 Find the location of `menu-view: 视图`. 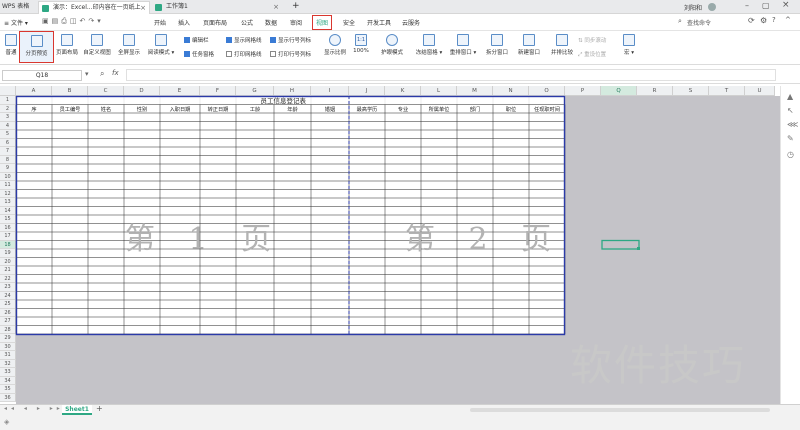

menu-view: 视图 is located at coordinates (322, 22).